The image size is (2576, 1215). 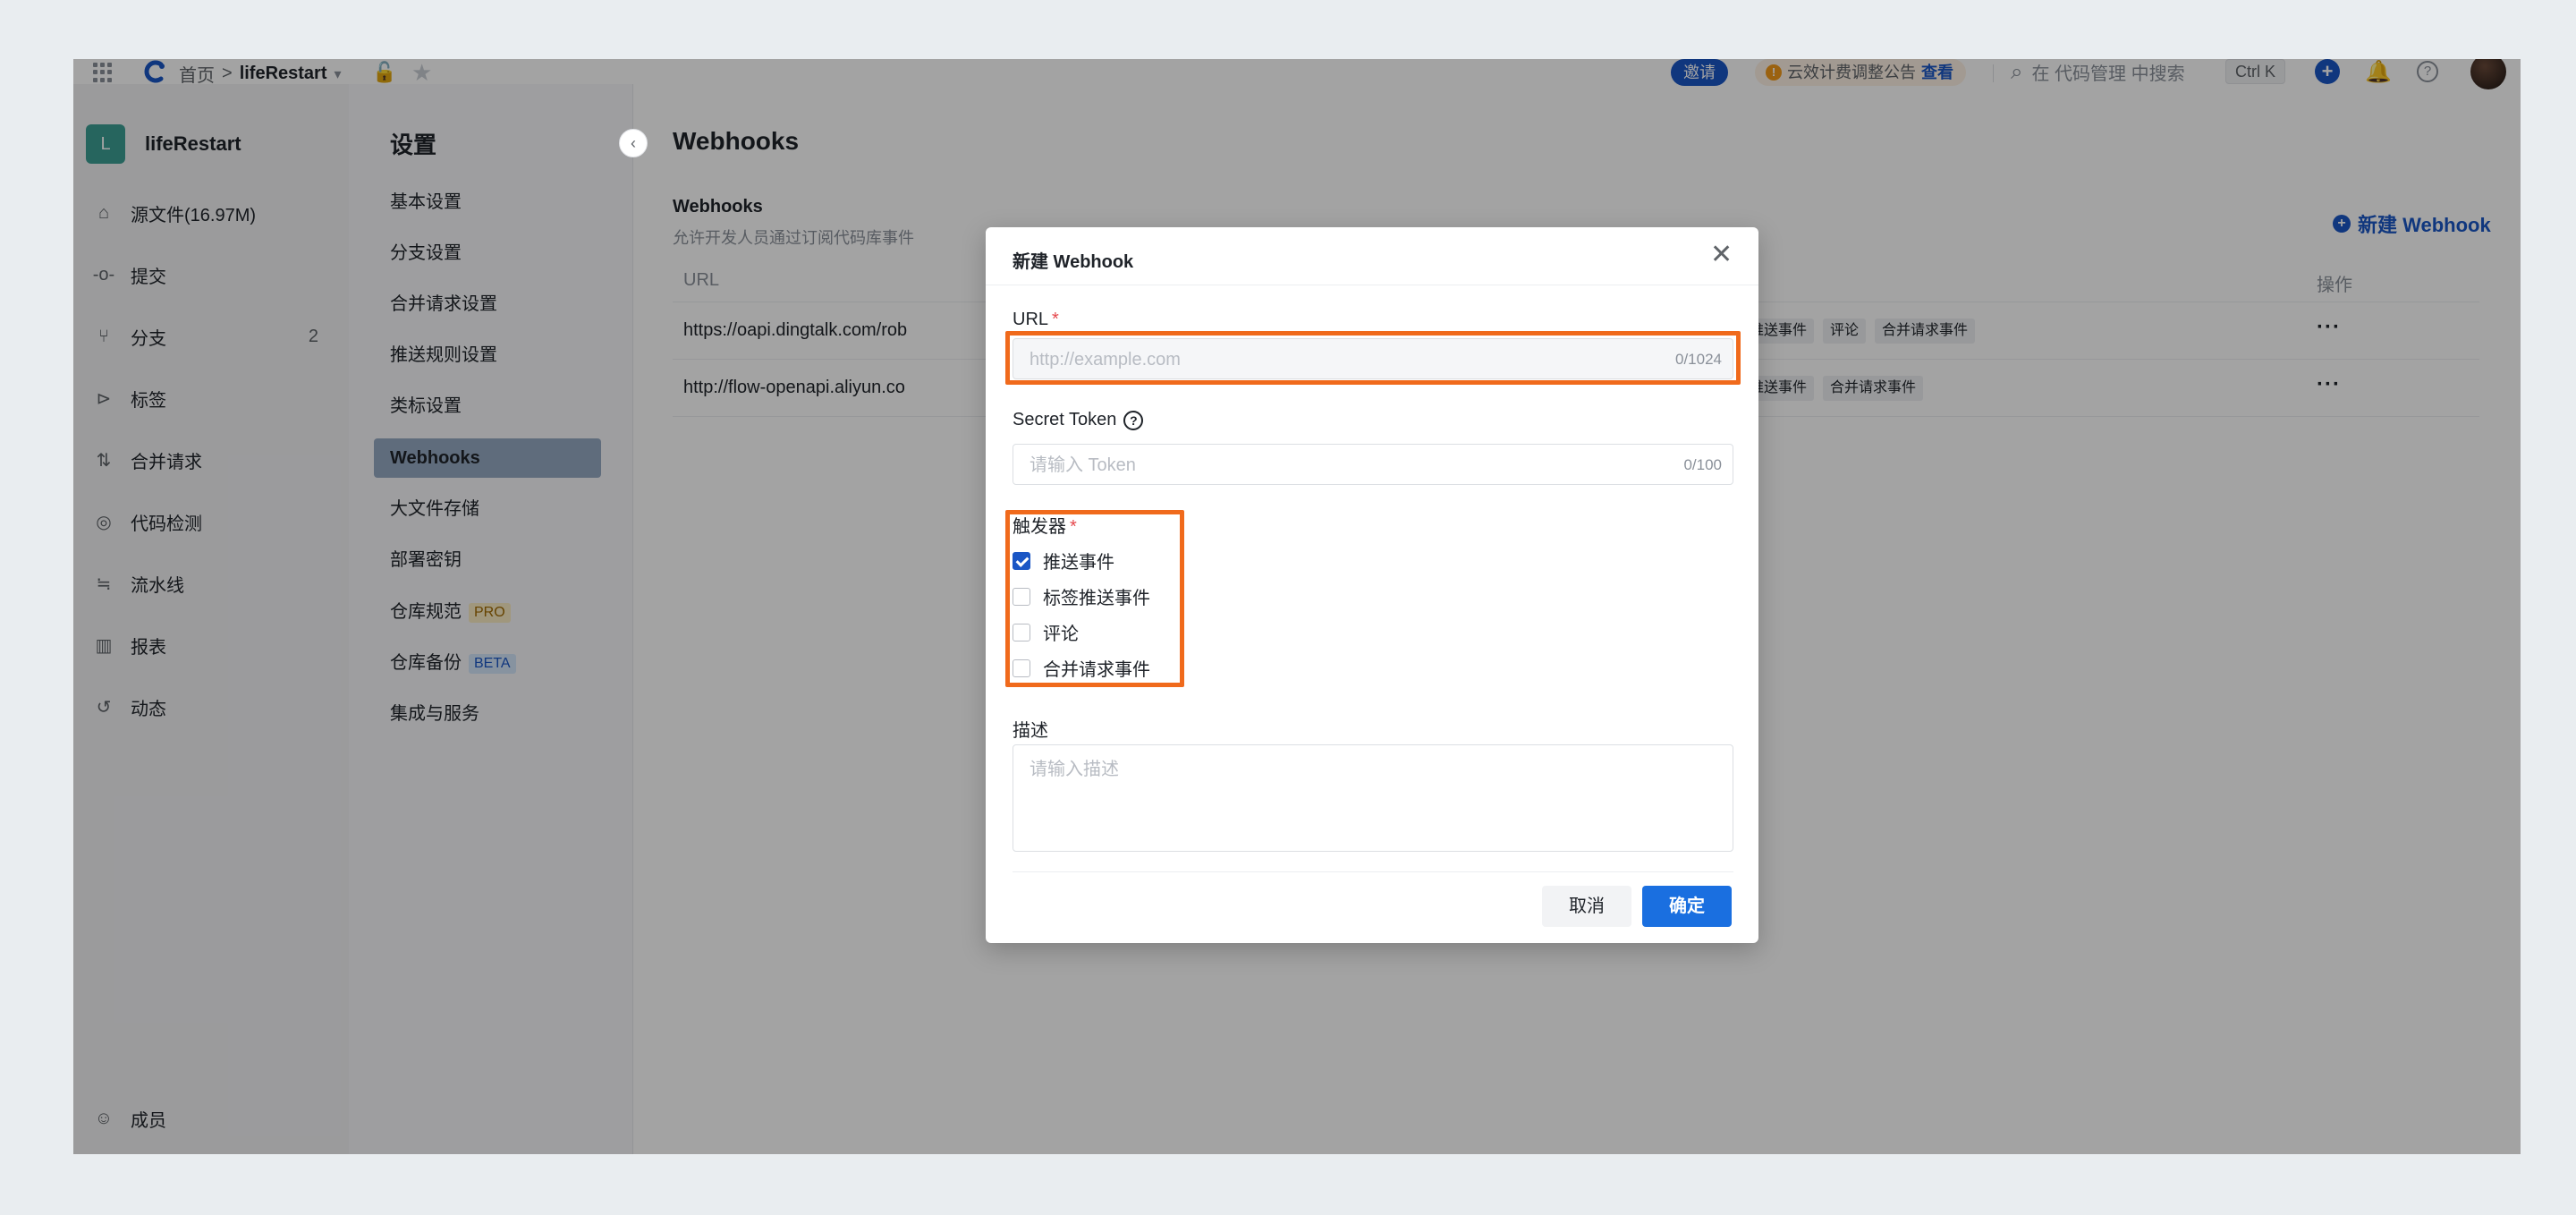 What do you see at coordinates (633, 143) in the screenshot?
I see `collapse-icon: ‹` at bounding box center [633, 143].